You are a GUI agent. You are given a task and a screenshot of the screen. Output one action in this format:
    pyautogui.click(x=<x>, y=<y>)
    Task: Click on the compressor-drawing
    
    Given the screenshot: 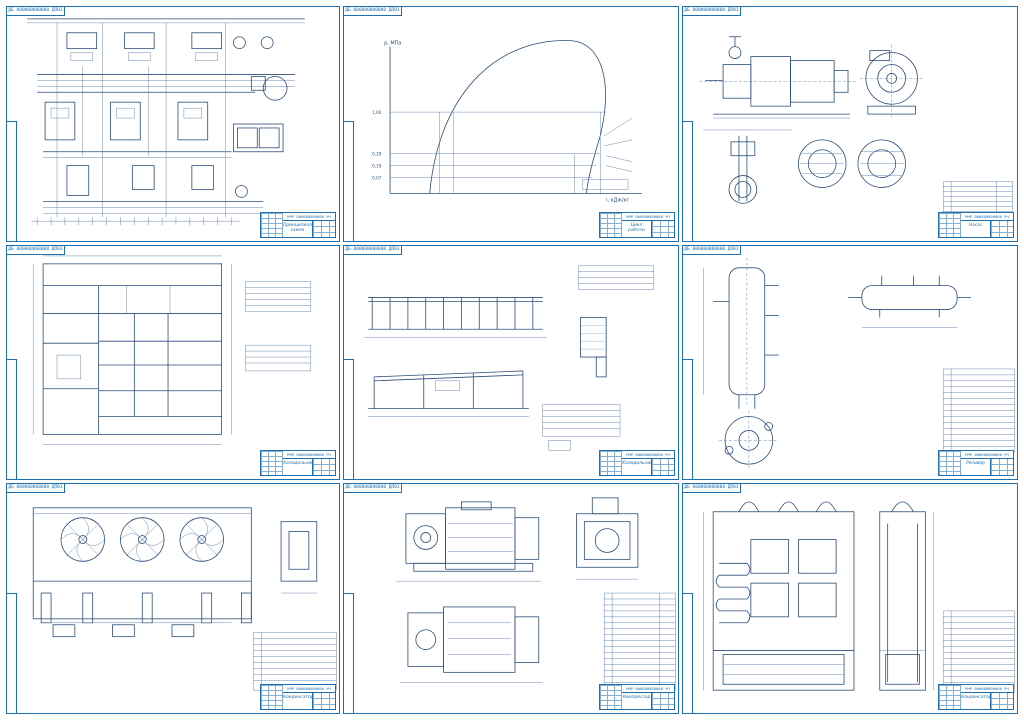 What is the action you would take?
    pyautogui.click(x=536, y=594)
    